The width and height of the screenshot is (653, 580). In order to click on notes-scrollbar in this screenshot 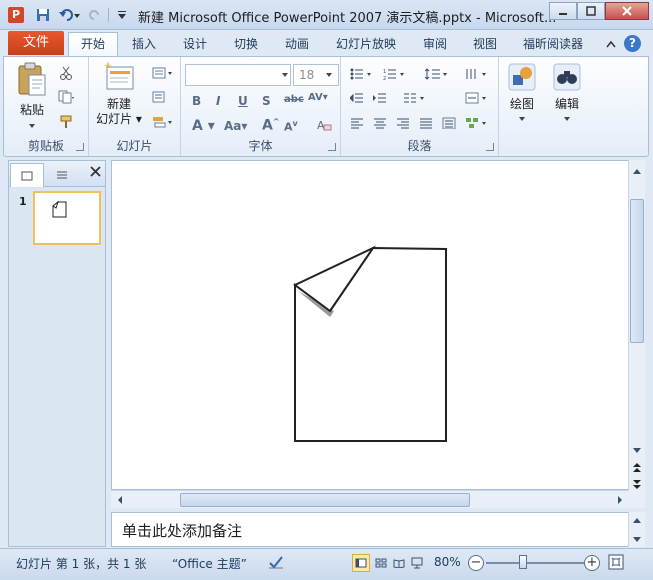, I will do `click(636, 529)`.